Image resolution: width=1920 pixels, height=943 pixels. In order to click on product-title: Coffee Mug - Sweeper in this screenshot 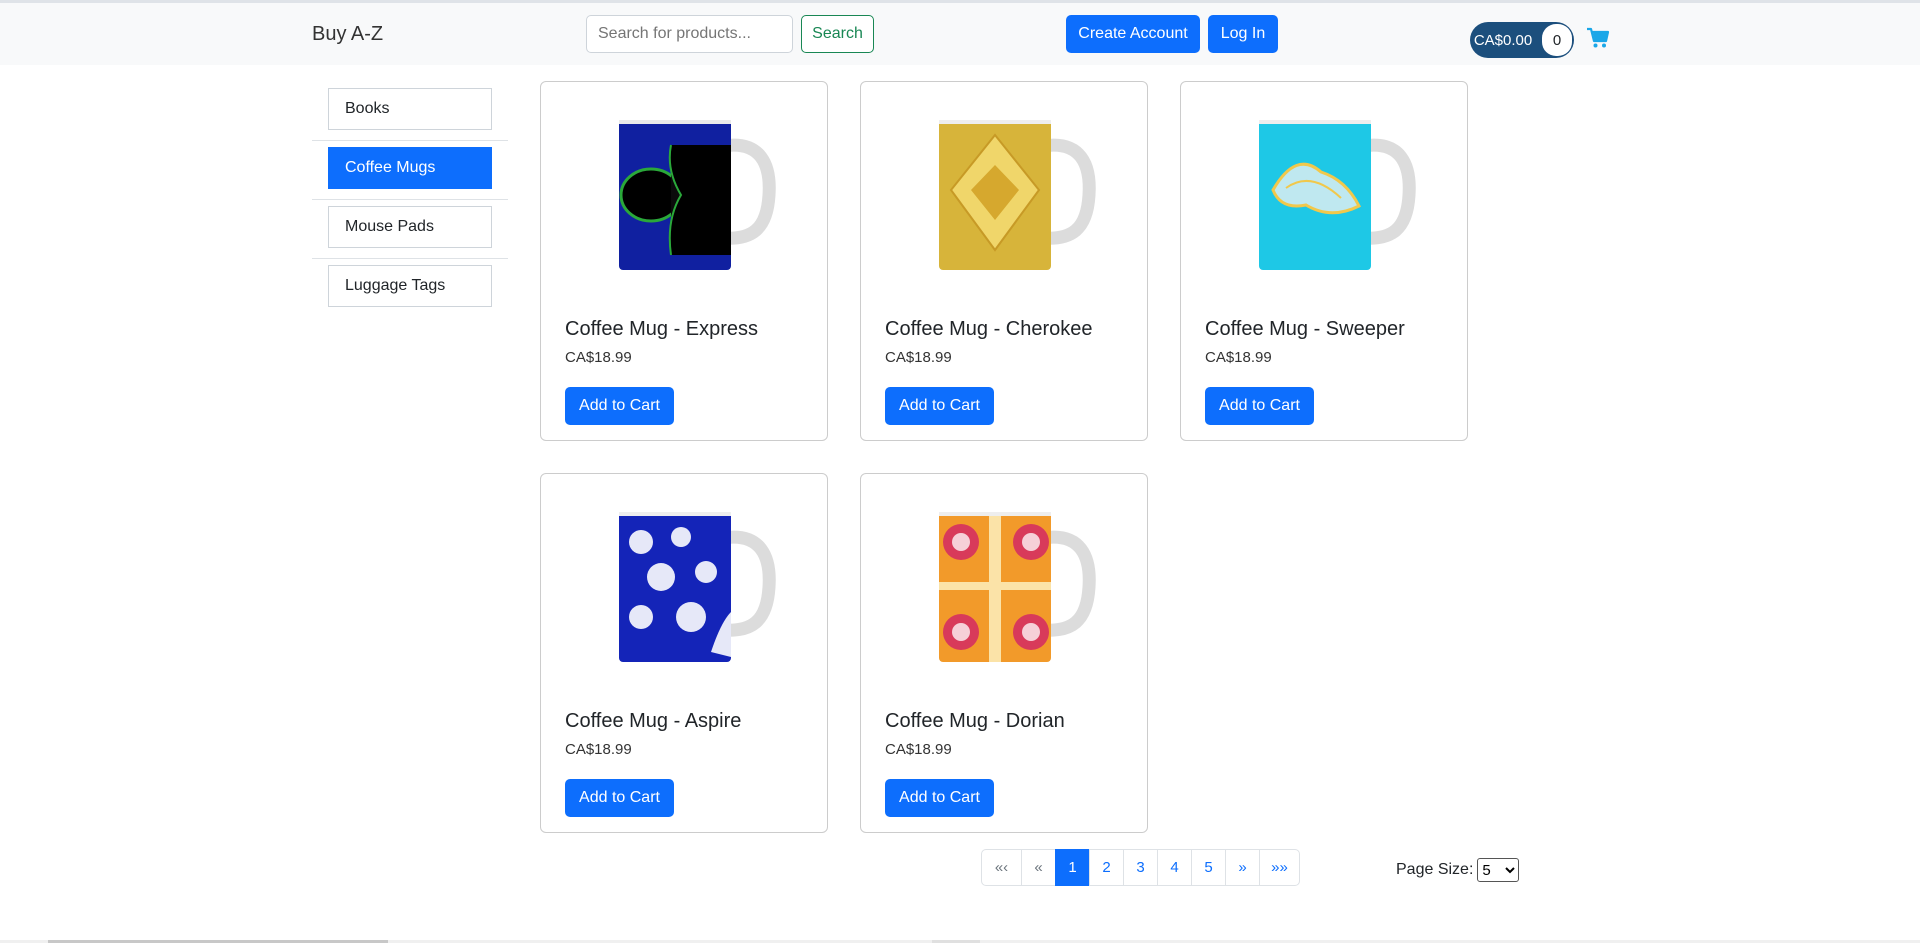, I will do `click(1305, 329)`.